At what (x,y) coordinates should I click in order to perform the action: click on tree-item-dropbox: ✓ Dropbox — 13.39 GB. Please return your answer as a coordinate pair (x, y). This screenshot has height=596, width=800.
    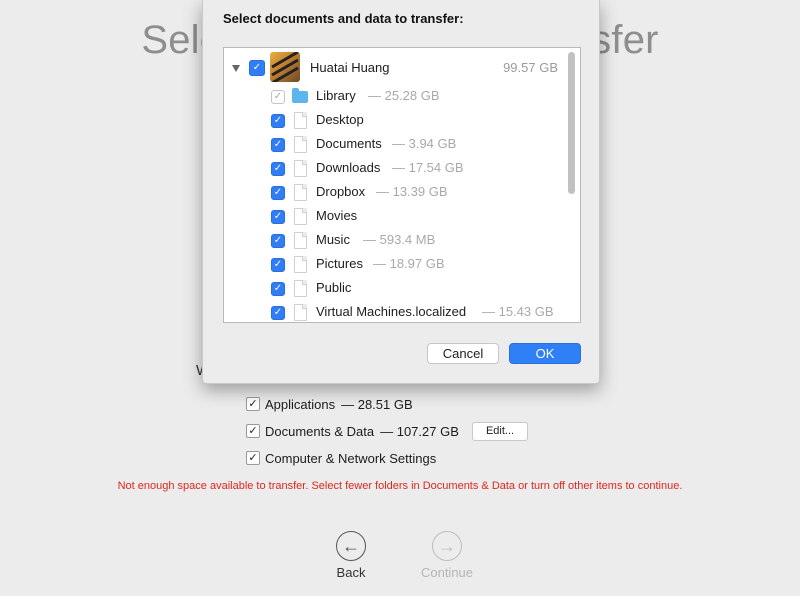
    Looking at the image, I should click on (394, 192).